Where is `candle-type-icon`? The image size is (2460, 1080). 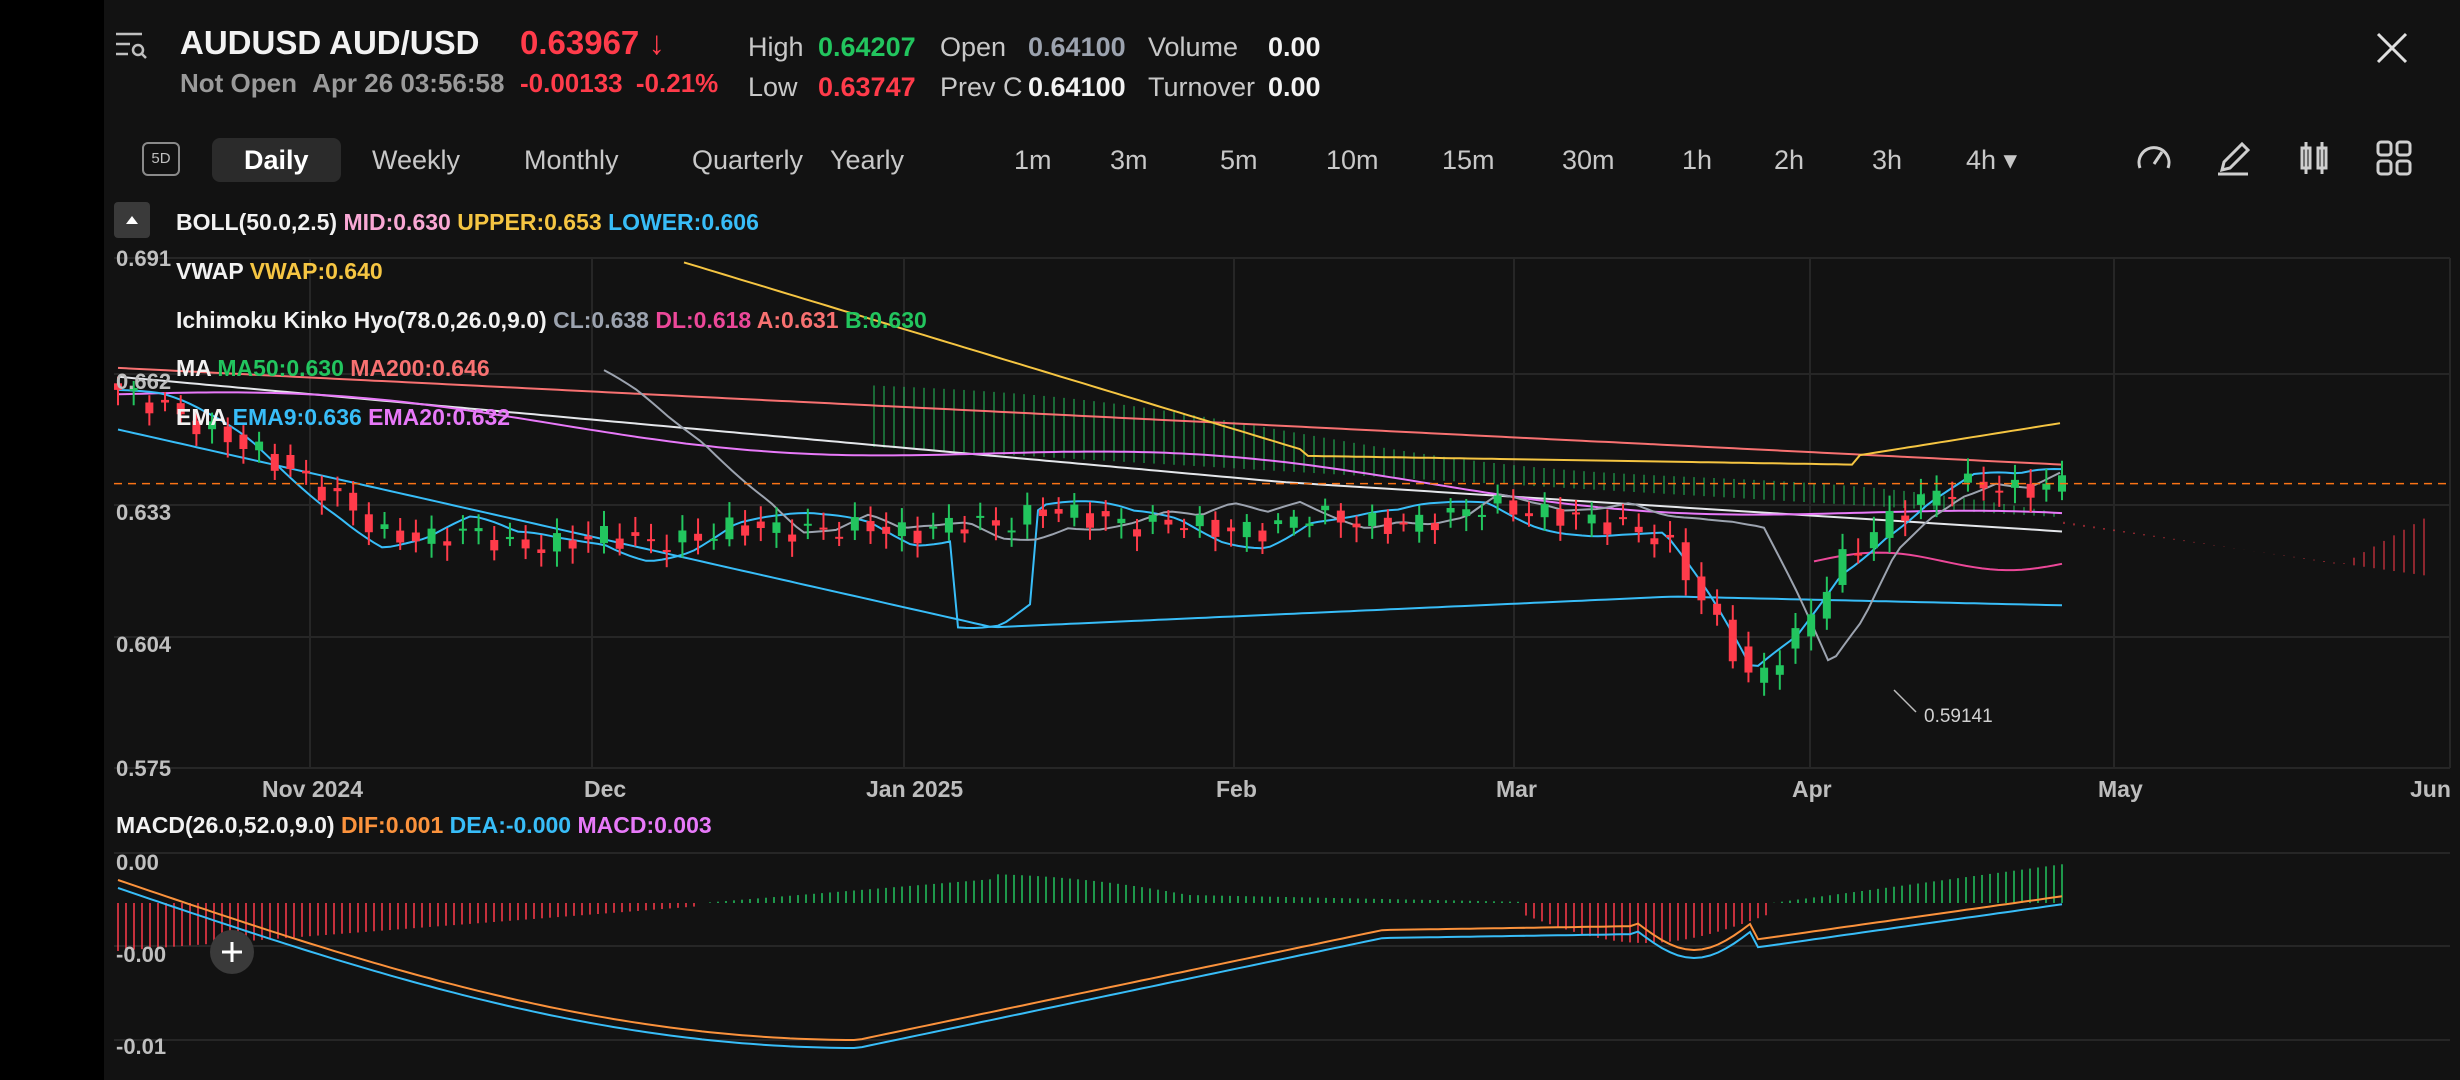
candle-type-icon is located at coordinates (2314, 160).